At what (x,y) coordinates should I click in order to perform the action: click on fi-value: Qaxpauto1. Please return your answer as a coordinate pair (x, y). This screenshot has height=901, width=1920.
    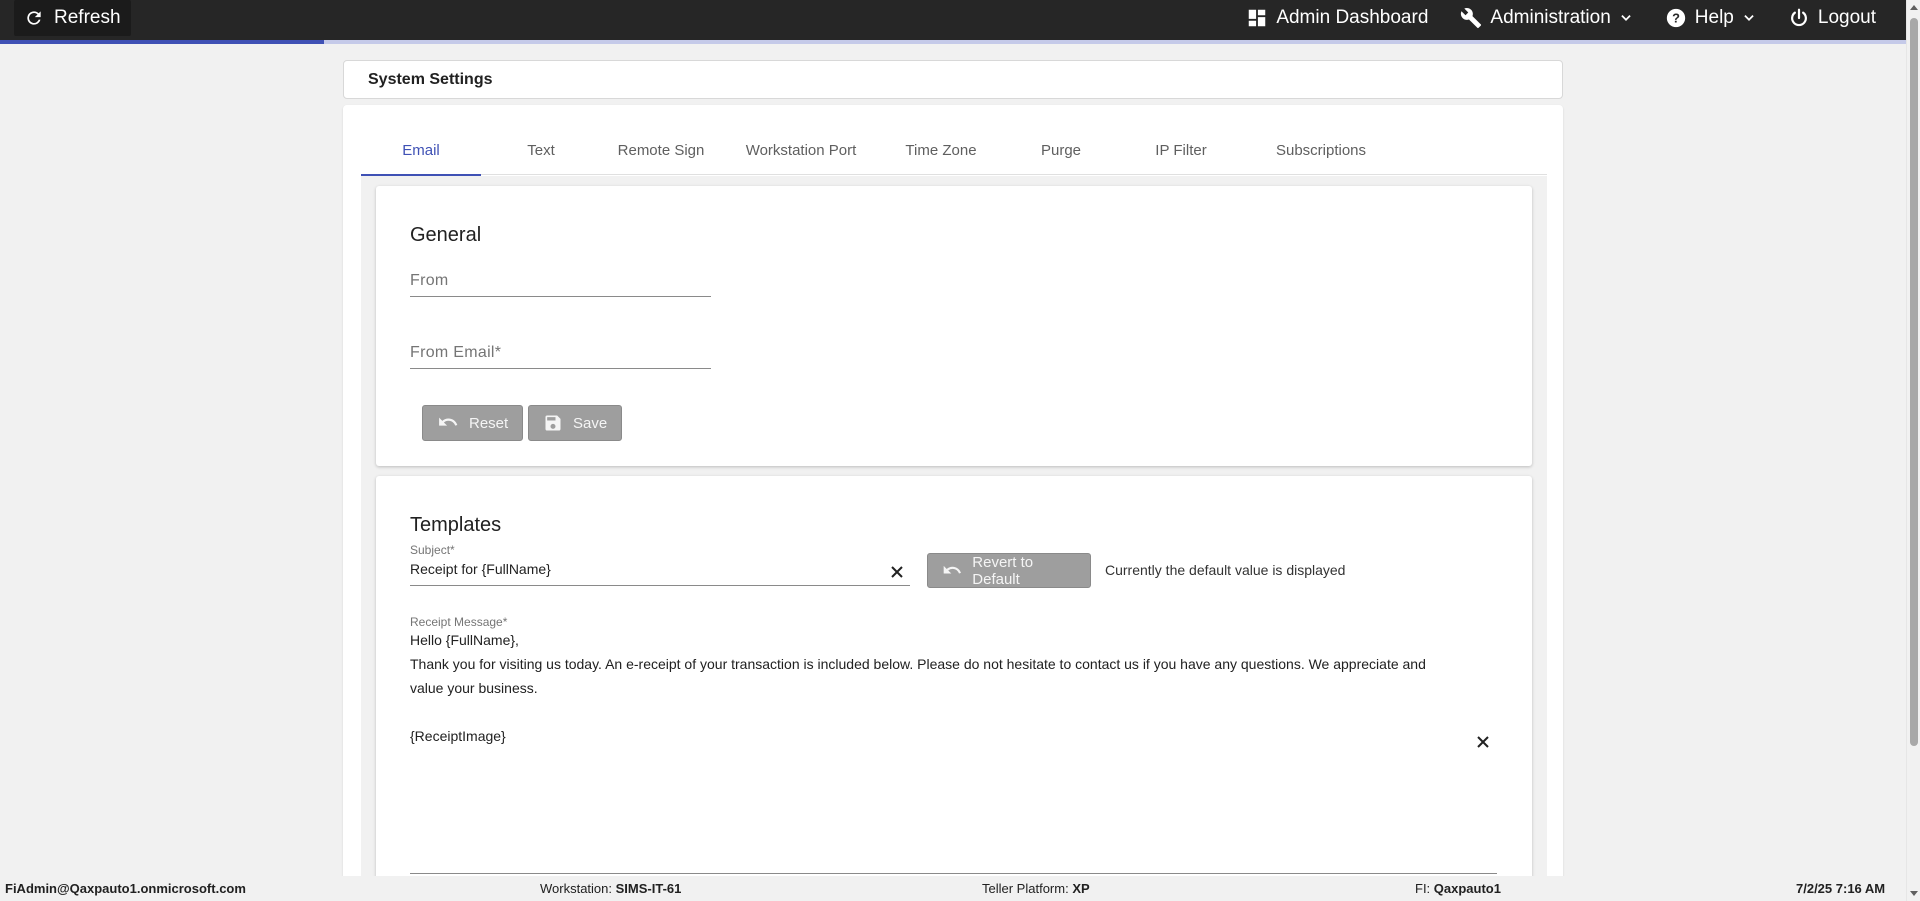
    Looking at the image, I should click on (1467, 888).